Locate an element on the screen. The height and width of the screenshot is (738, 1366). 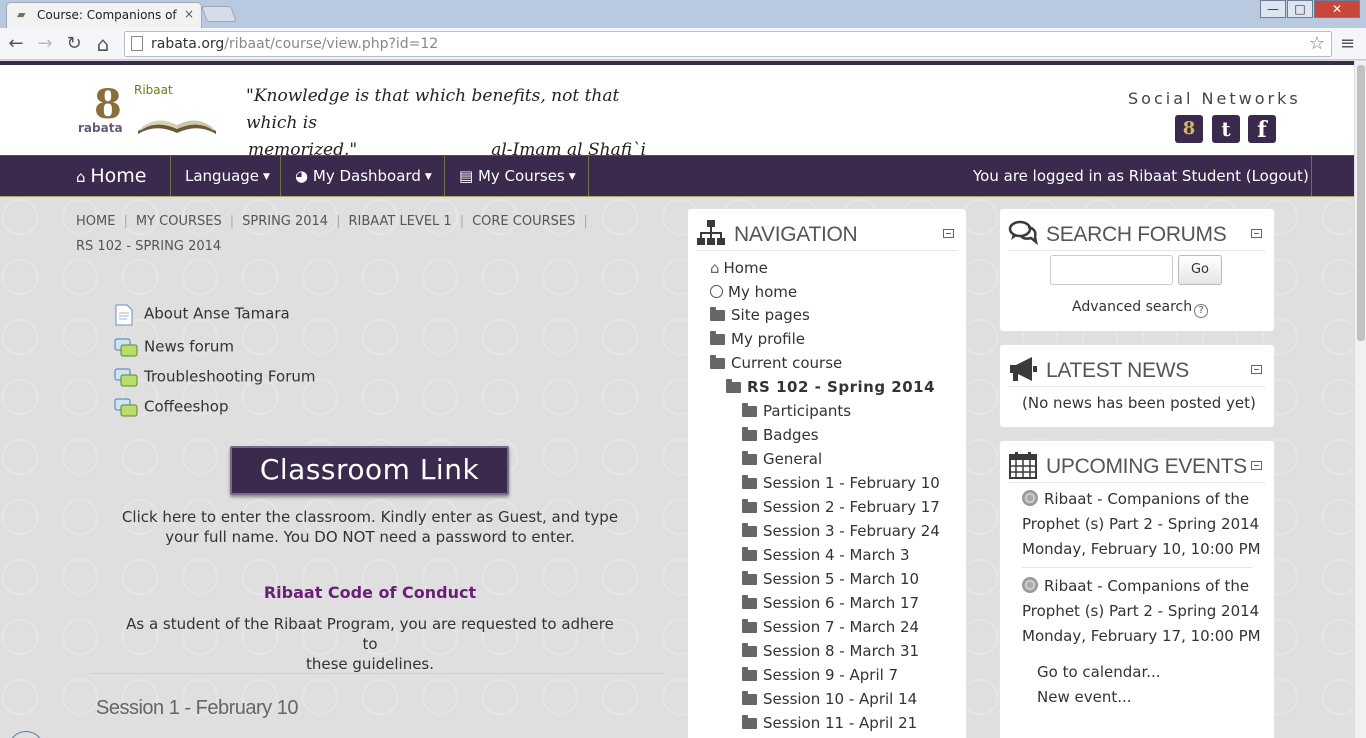
tab-close-icon: × is located at coordinates (189, 14).